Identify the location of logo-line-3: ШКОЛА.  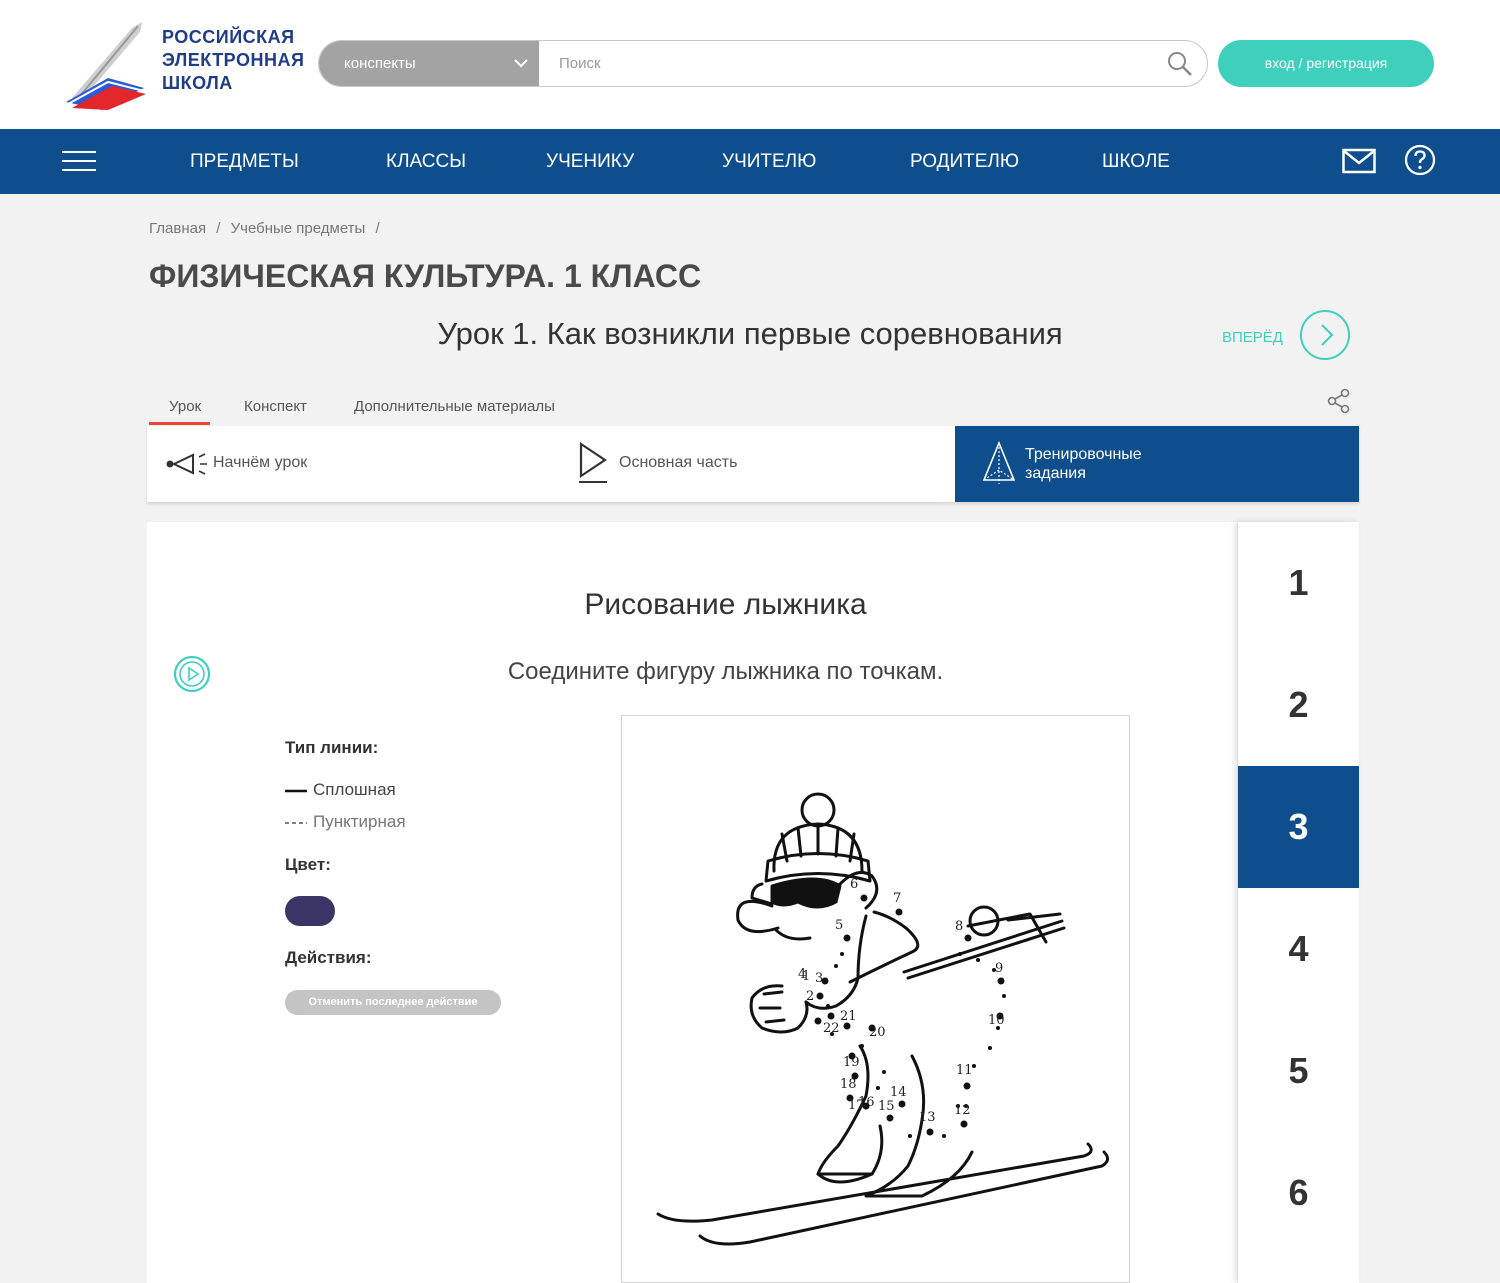
(197, 83).